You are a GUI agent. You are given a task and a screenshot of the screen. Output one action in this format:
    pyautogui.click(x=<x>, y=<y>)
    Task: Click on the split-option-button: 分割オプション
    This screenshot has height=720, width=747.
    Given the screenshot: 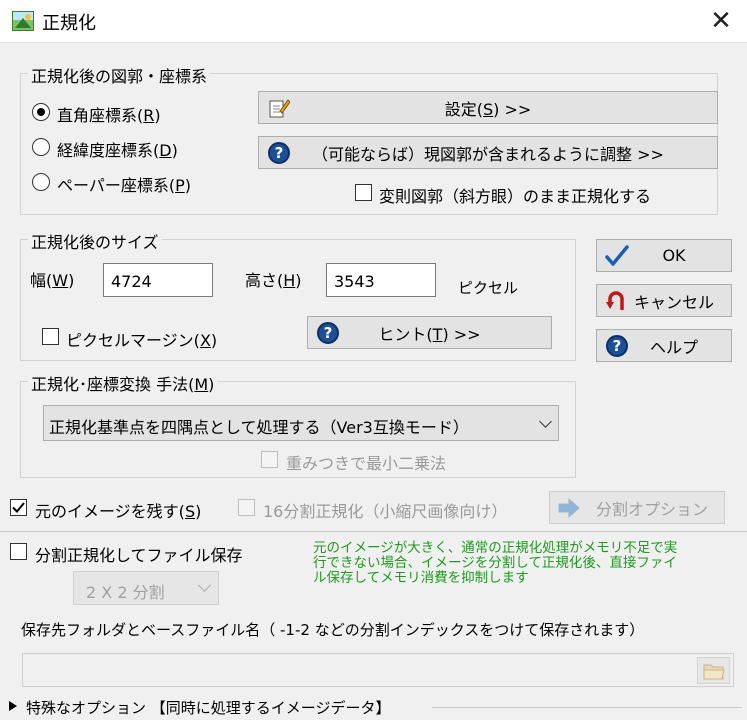 What is the action you would take?
    pyautogui.click(x=637, y=507)
    